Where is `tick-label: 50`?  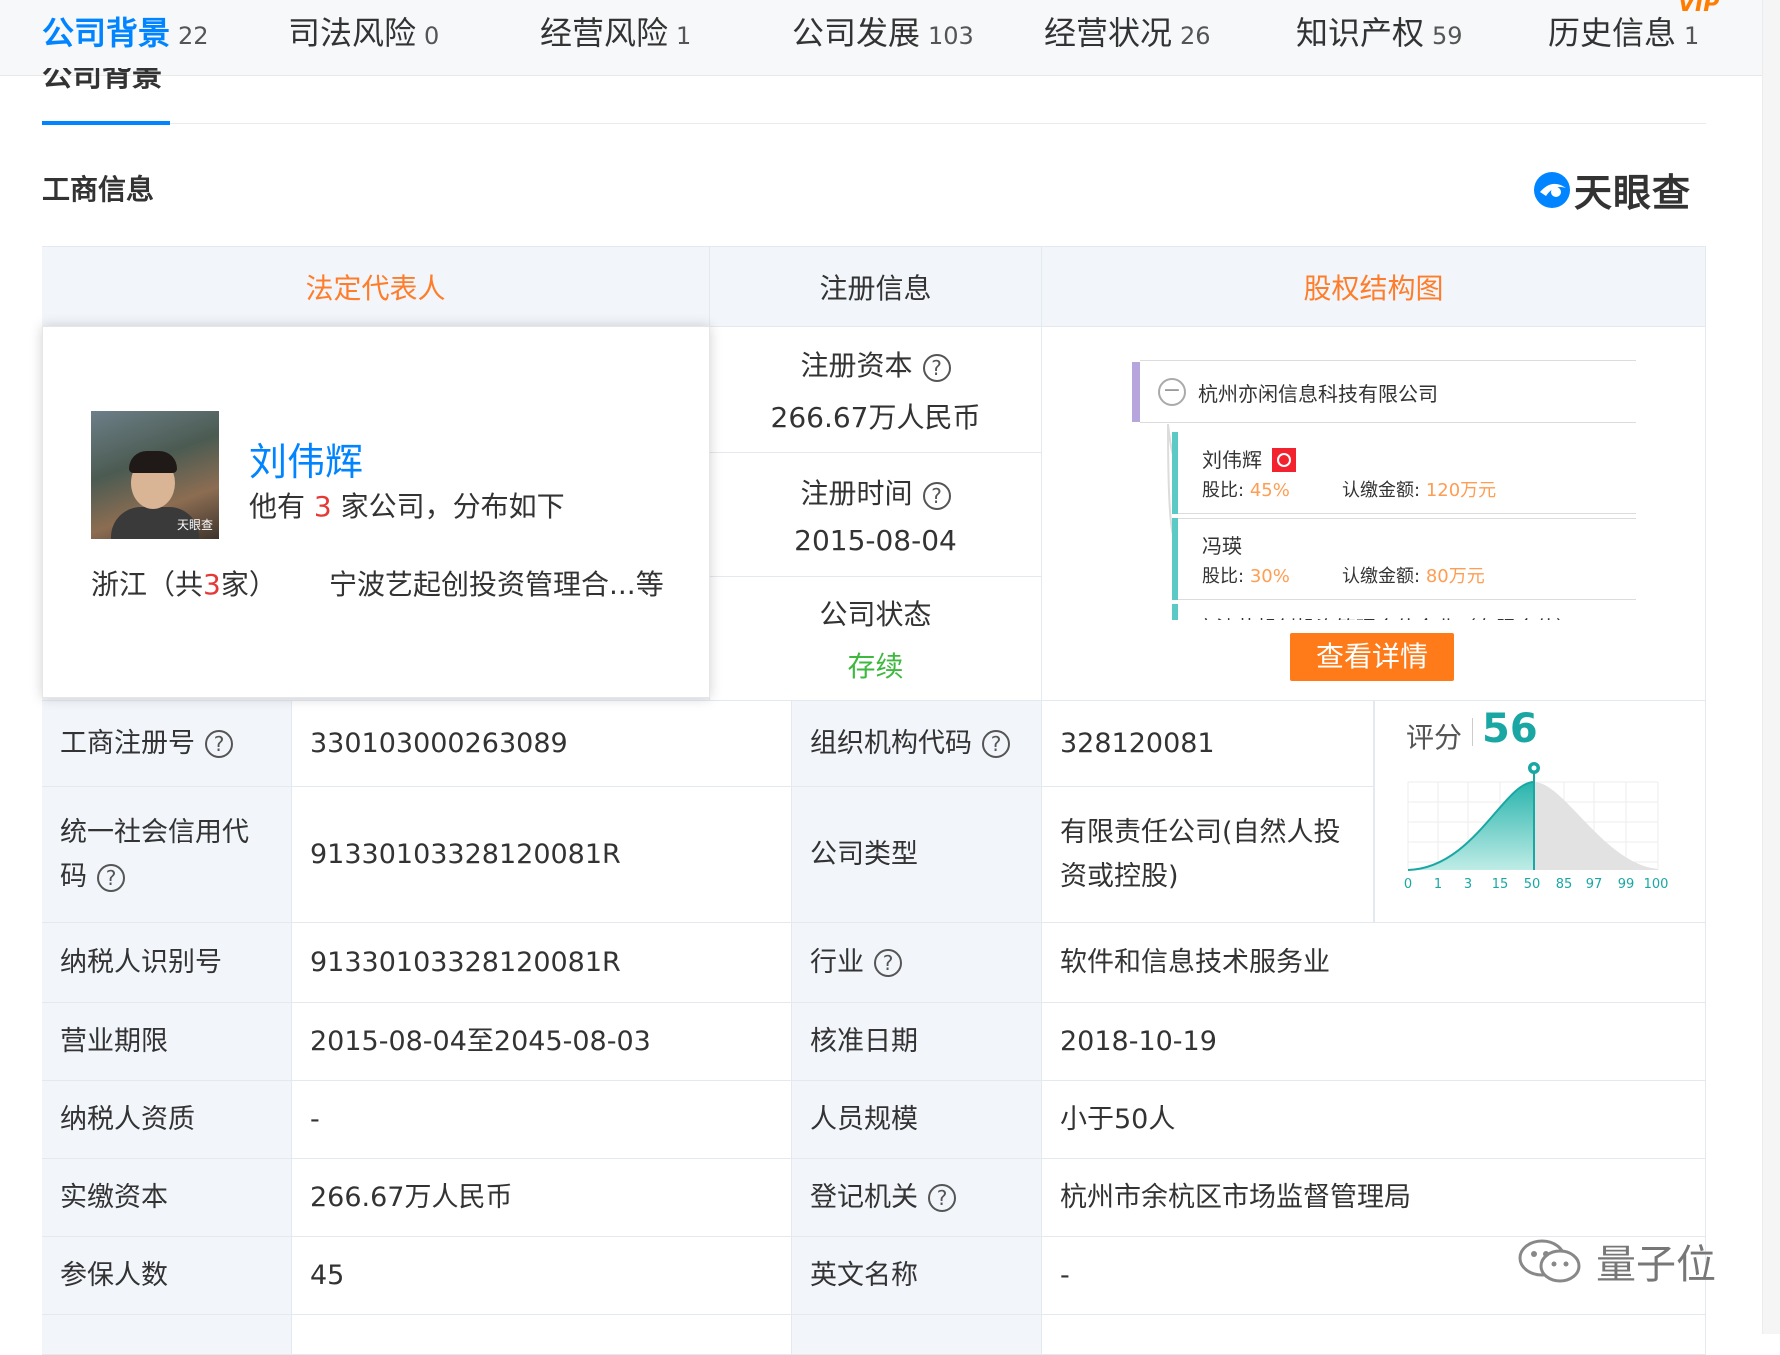
tick-label: 50 is located at coordinates (1532, 884).